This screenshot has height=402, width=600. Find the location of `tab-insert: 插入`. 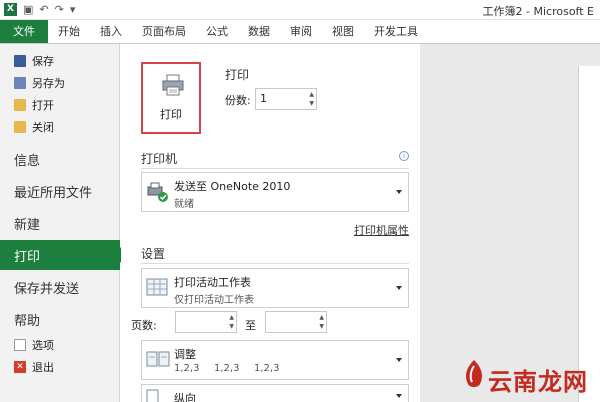

tab-insert: 插入 is located at coordinates (111, 31).